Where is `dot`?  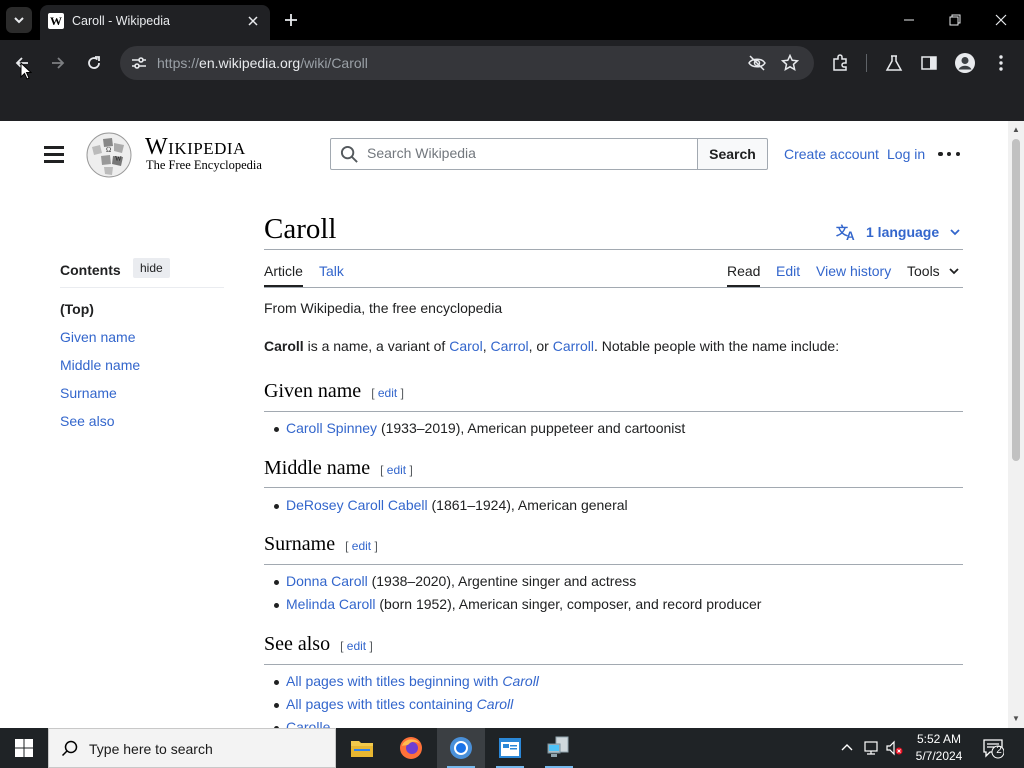 dot is located at coordinates (957, 154).